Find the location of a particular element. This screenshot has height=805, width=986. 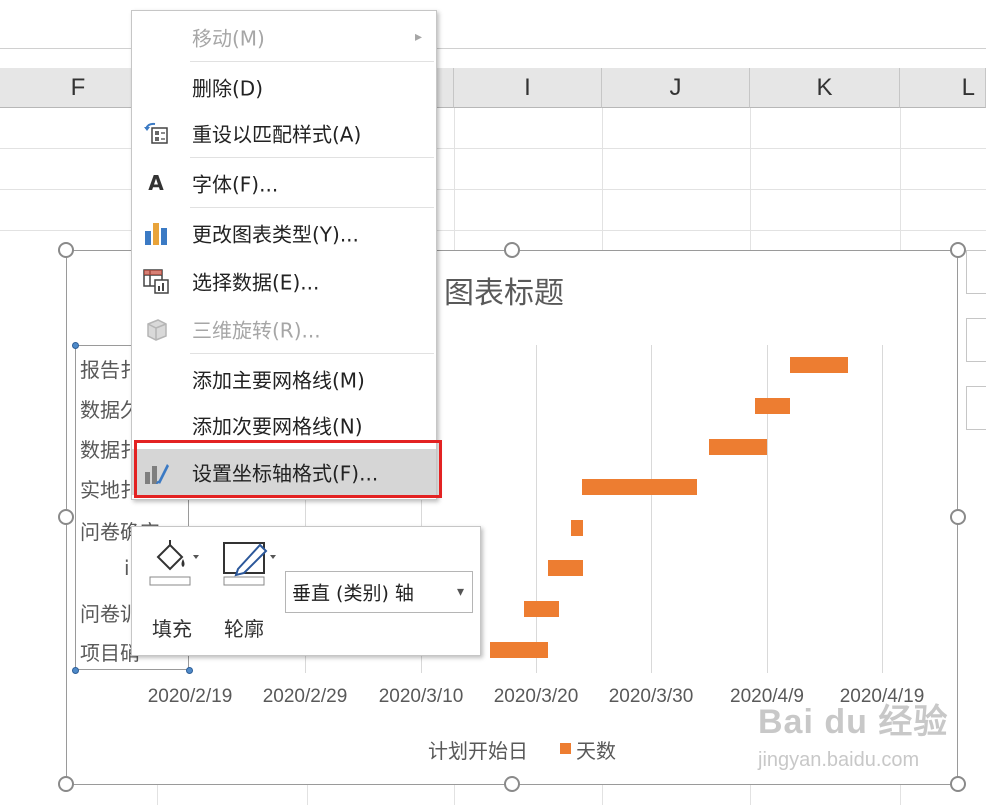

menu-item-delete: 删除(D) is located at coordinates (284, 87).